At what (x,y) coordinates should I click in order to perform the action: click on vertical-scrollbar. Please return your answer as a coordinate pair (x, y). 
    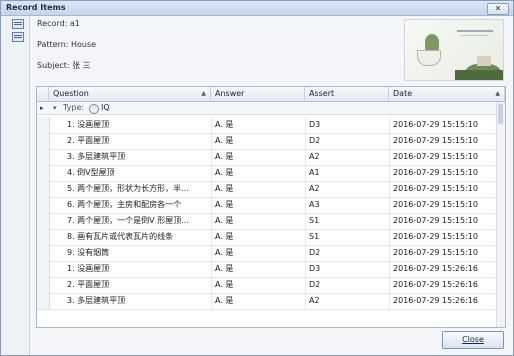
    Looking at the image, I should click on (500, 214).